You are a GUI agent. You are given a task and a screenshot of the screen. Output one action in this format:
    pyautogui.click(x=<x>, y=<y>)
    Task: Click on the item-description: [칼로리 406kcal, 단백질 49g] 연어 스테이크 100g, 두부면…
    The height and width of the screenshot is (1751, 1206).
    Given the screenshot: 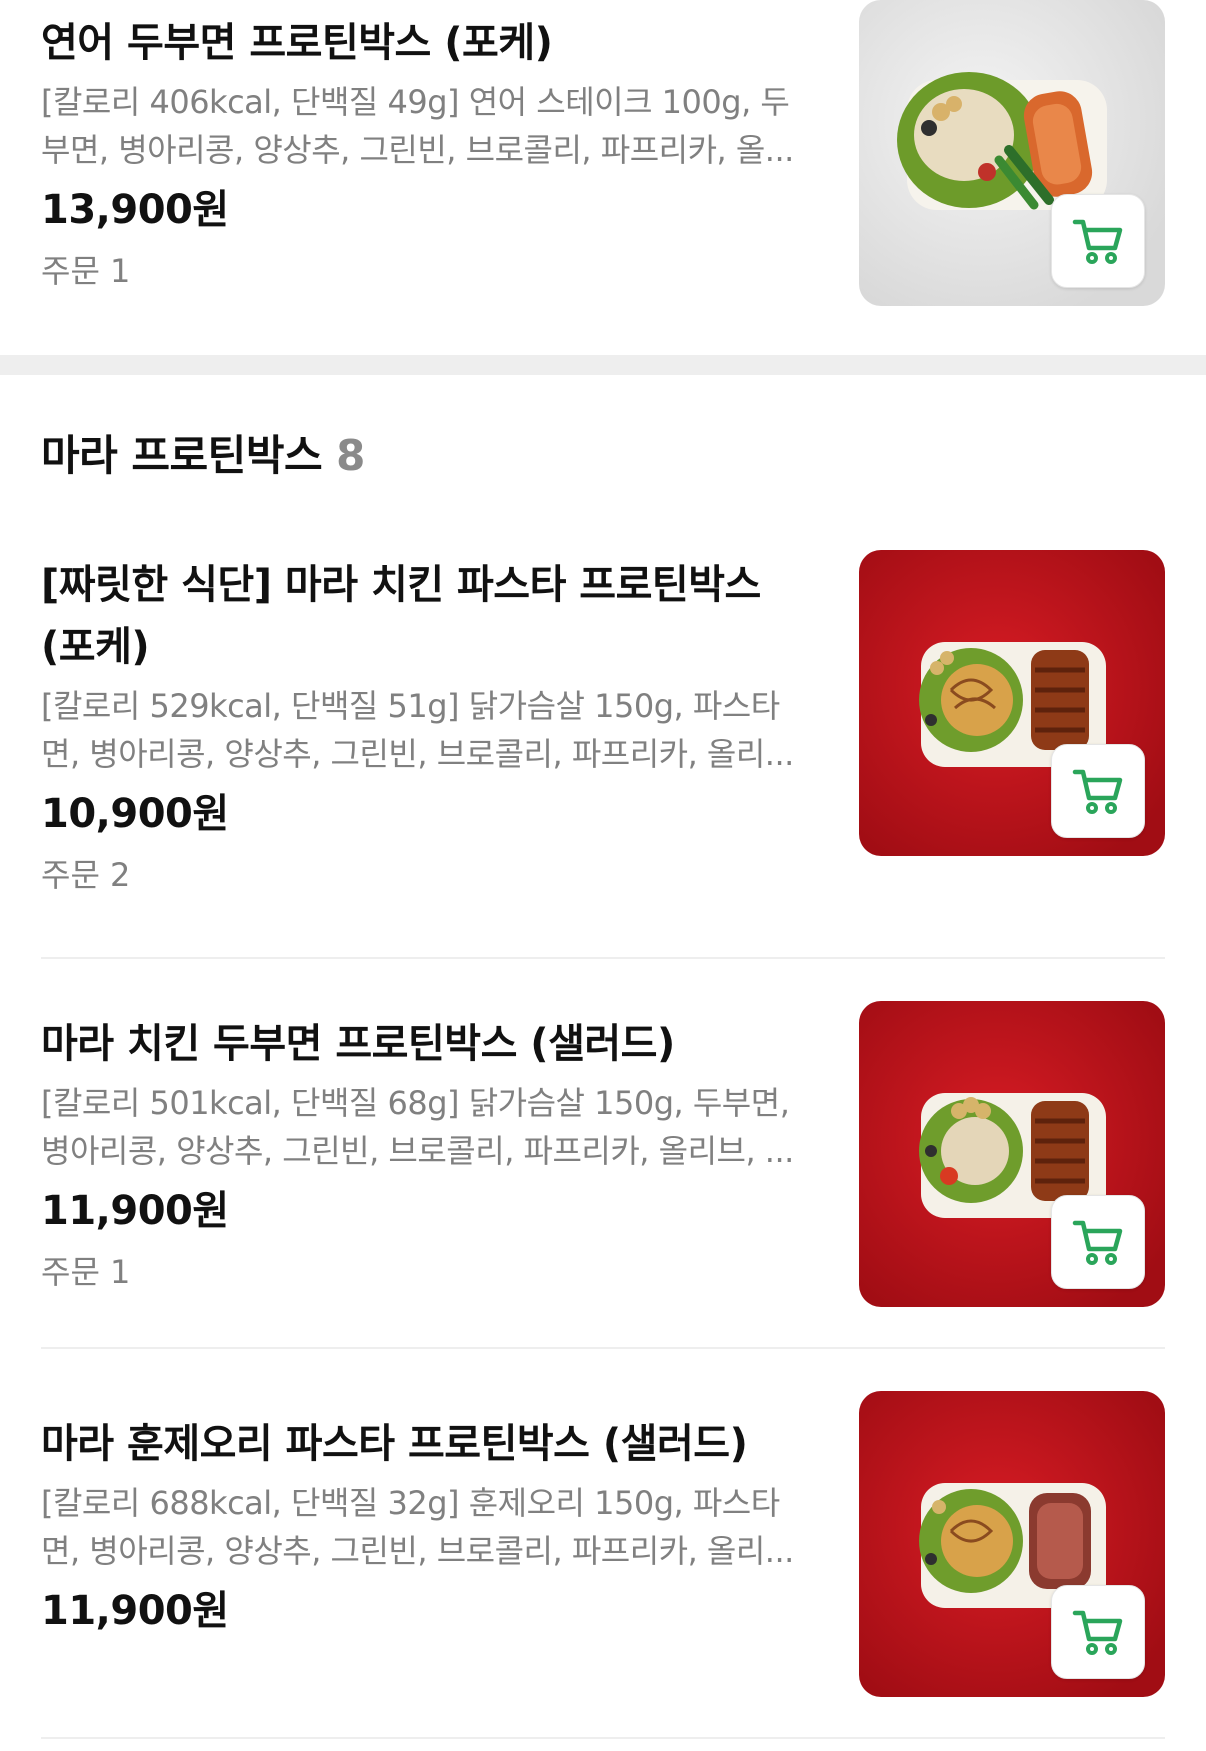 What is the action you would take?
    pyautogui.click(x=417, y=126)
    